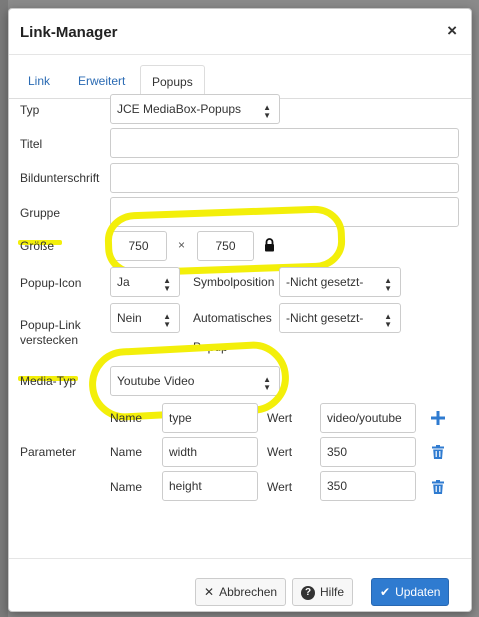 The height and width of the screenshot is (617, 479). What do you see at coordinates (145, 282) in the screenshot?
I see `popup-icon-select: Ja ▲ ▼` at bounding box center [145, 282].